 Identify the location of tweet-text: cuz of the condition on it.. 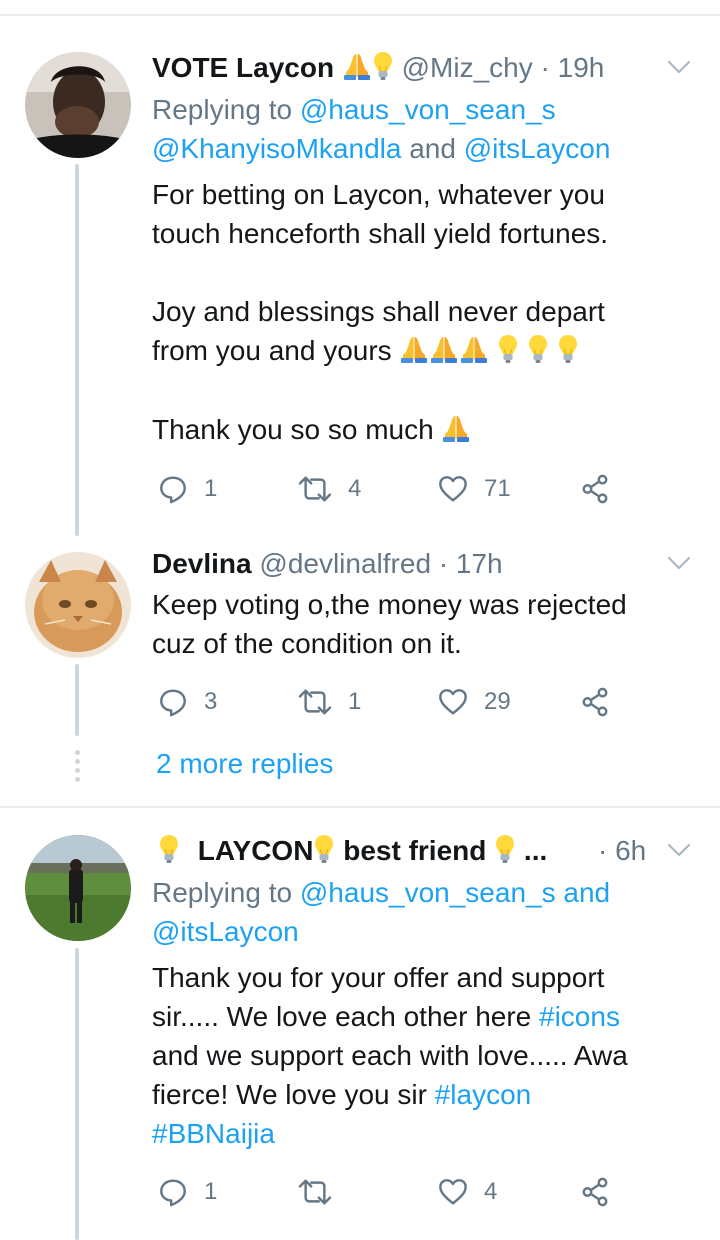
(307, 643).